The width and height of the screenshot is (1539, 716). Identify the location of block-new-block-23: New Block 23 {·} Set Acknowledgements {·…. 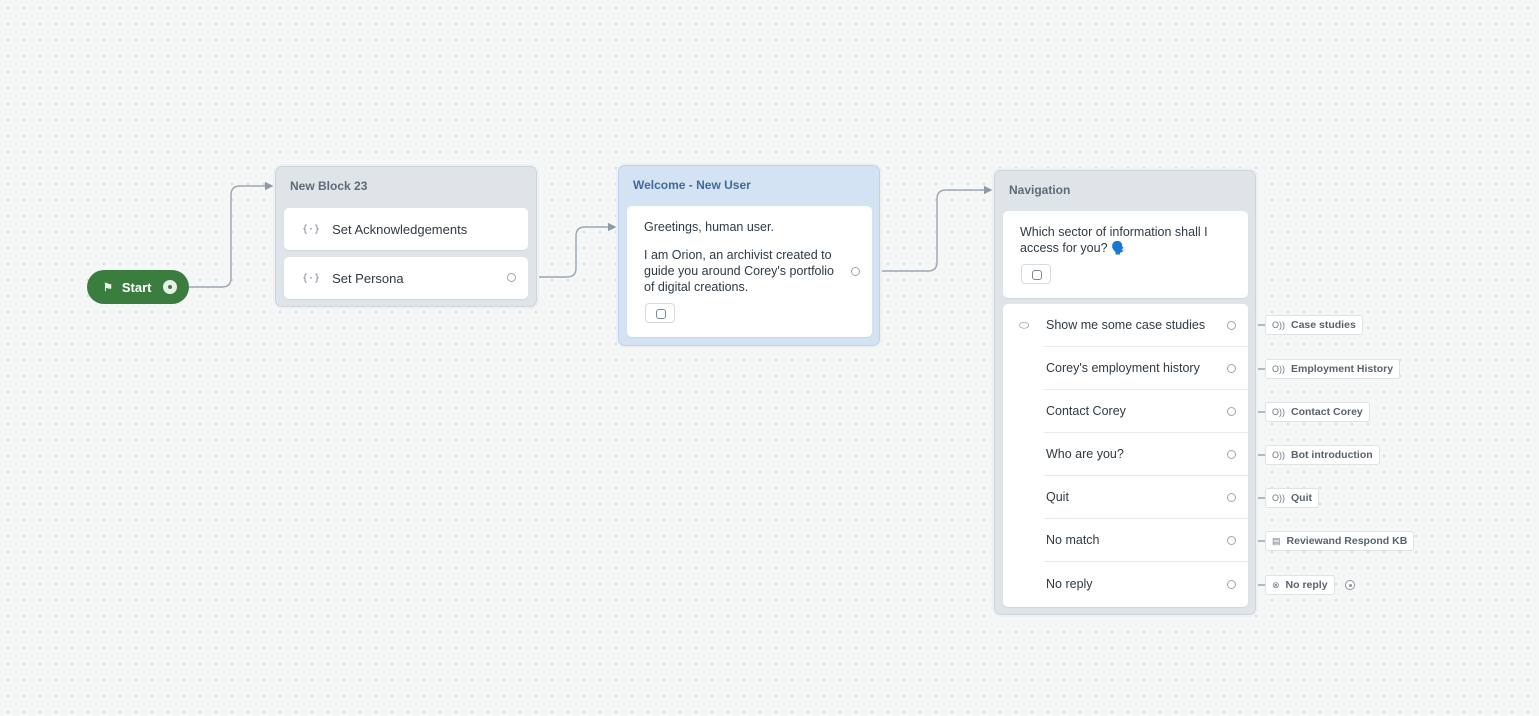
(406, 236).